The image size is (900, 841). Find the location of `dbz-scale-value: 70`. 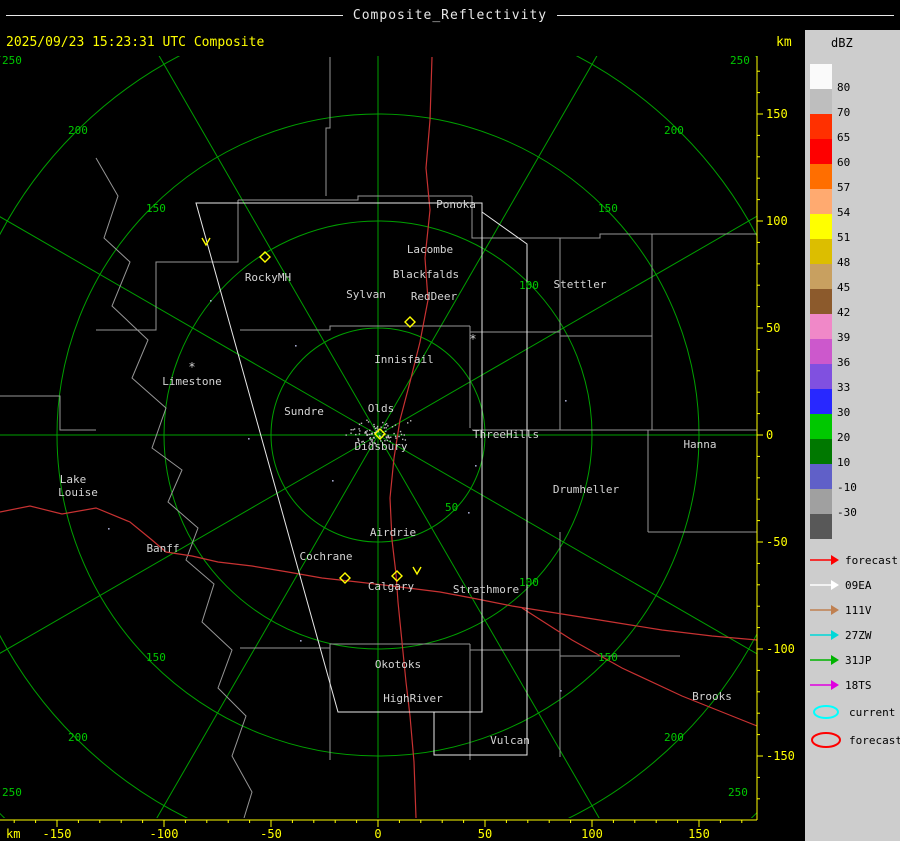

dbz-scale-value: 70 is located at coordinates (844, 112).